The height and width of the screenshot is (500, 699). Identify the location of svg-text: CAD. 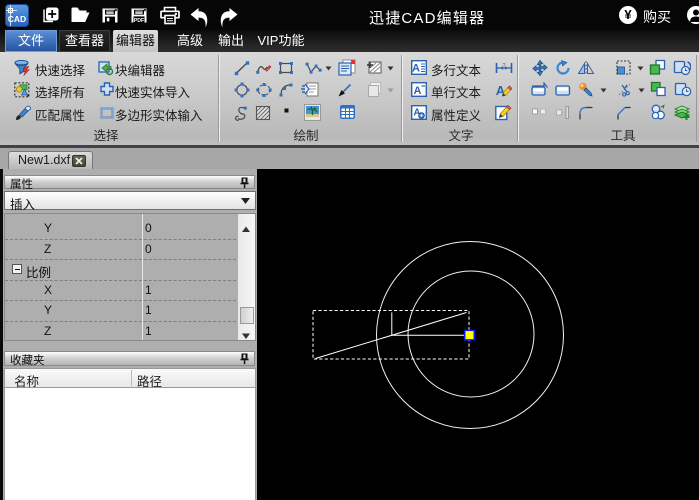
(17, 19).